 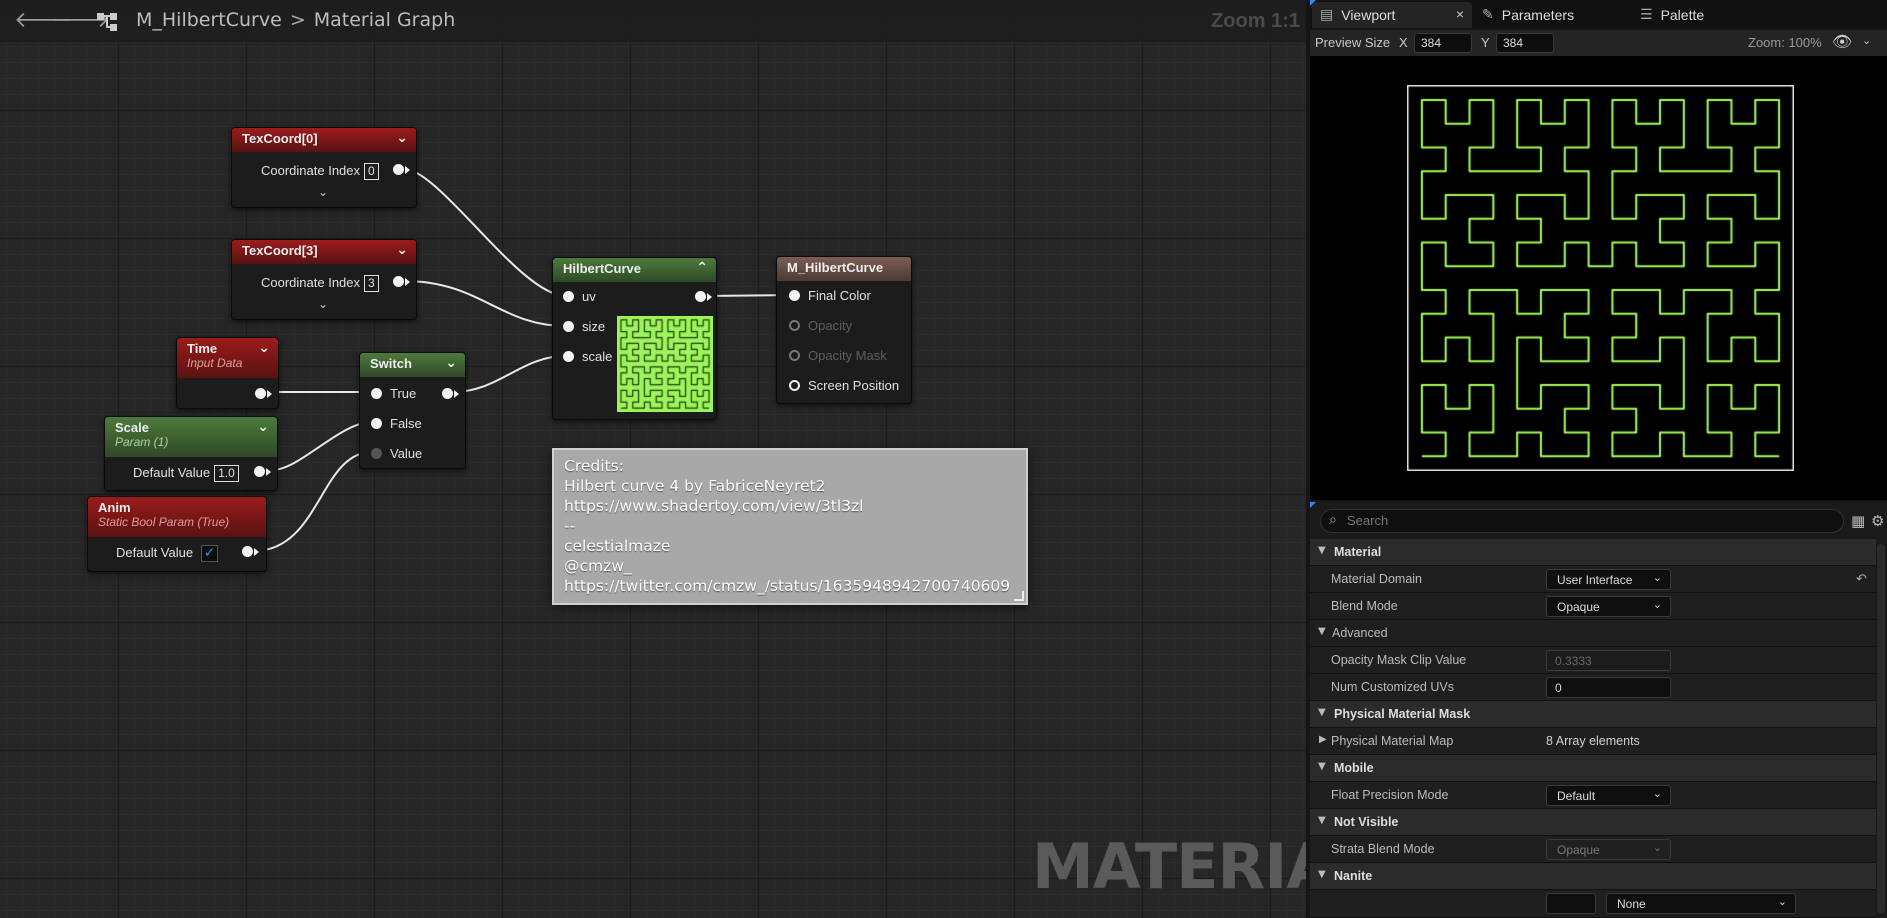 What do you see at coordinates (412, 410) in the screenshot?
I see `node-switch: Switch ⌄ True False Value` at bounding box center [412, 410].